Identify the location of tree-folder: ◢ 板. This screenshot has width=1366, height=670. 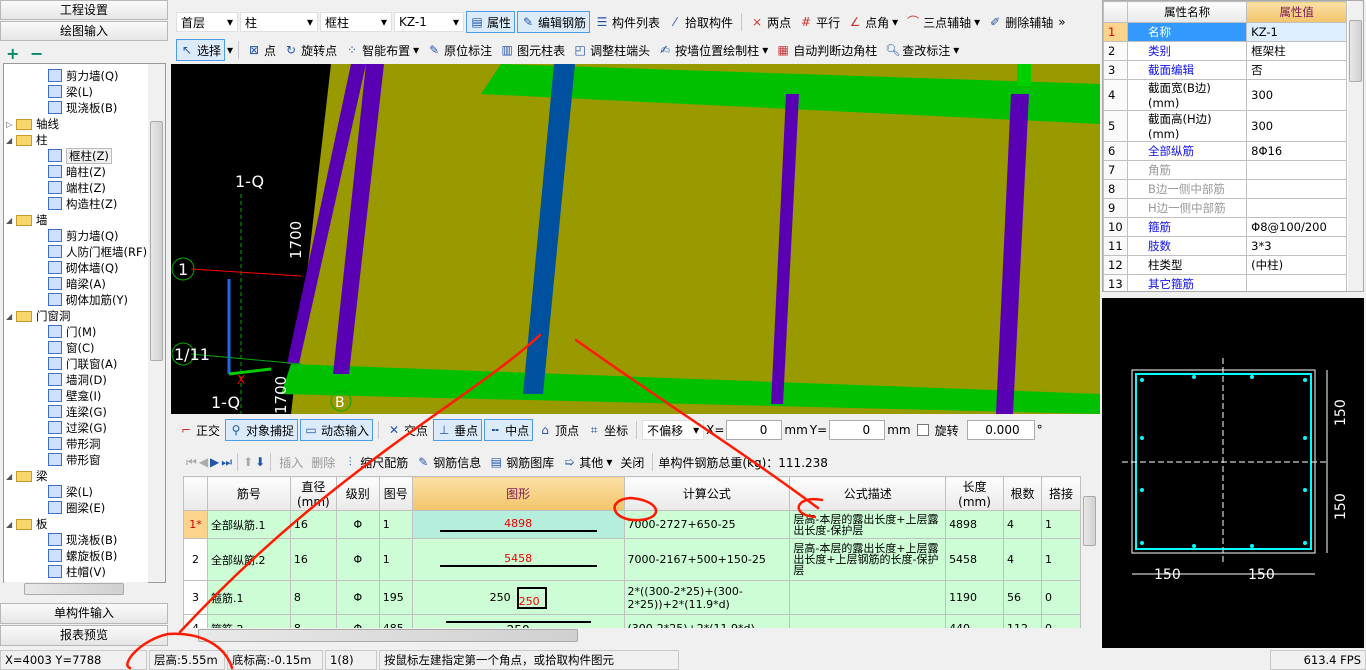
(27, 524).